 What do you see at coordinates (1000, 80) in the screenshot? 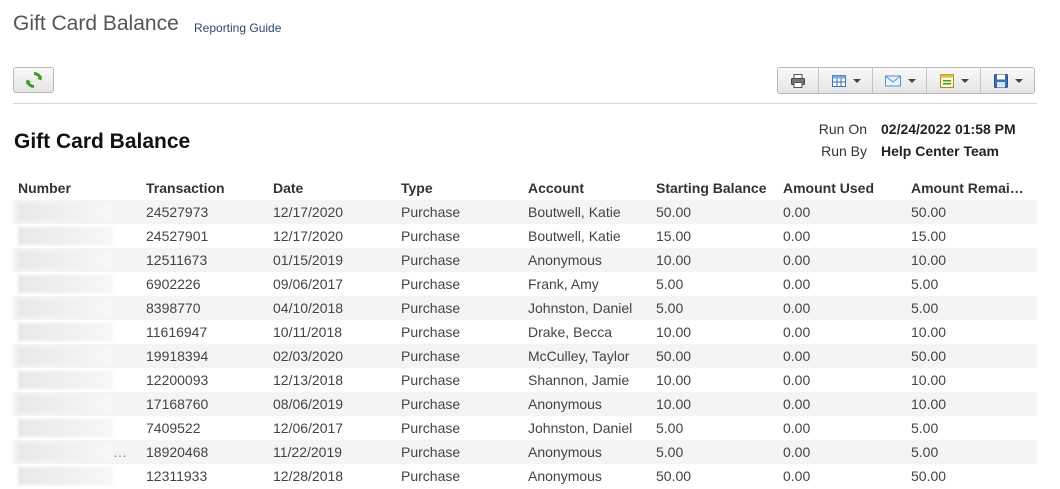
I see `save-icon` at bounding box center [1000, 80].